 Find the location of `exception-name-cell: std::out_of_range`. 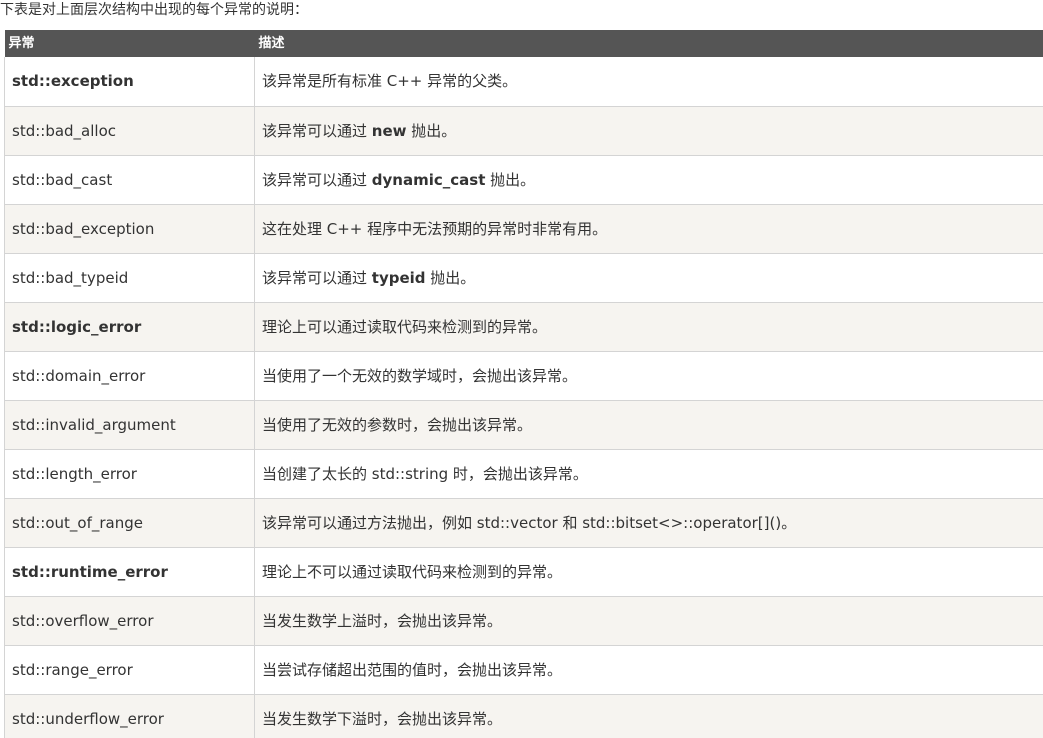

exception-name-cell: std::out_of_range is located at coordinates (129, 523).